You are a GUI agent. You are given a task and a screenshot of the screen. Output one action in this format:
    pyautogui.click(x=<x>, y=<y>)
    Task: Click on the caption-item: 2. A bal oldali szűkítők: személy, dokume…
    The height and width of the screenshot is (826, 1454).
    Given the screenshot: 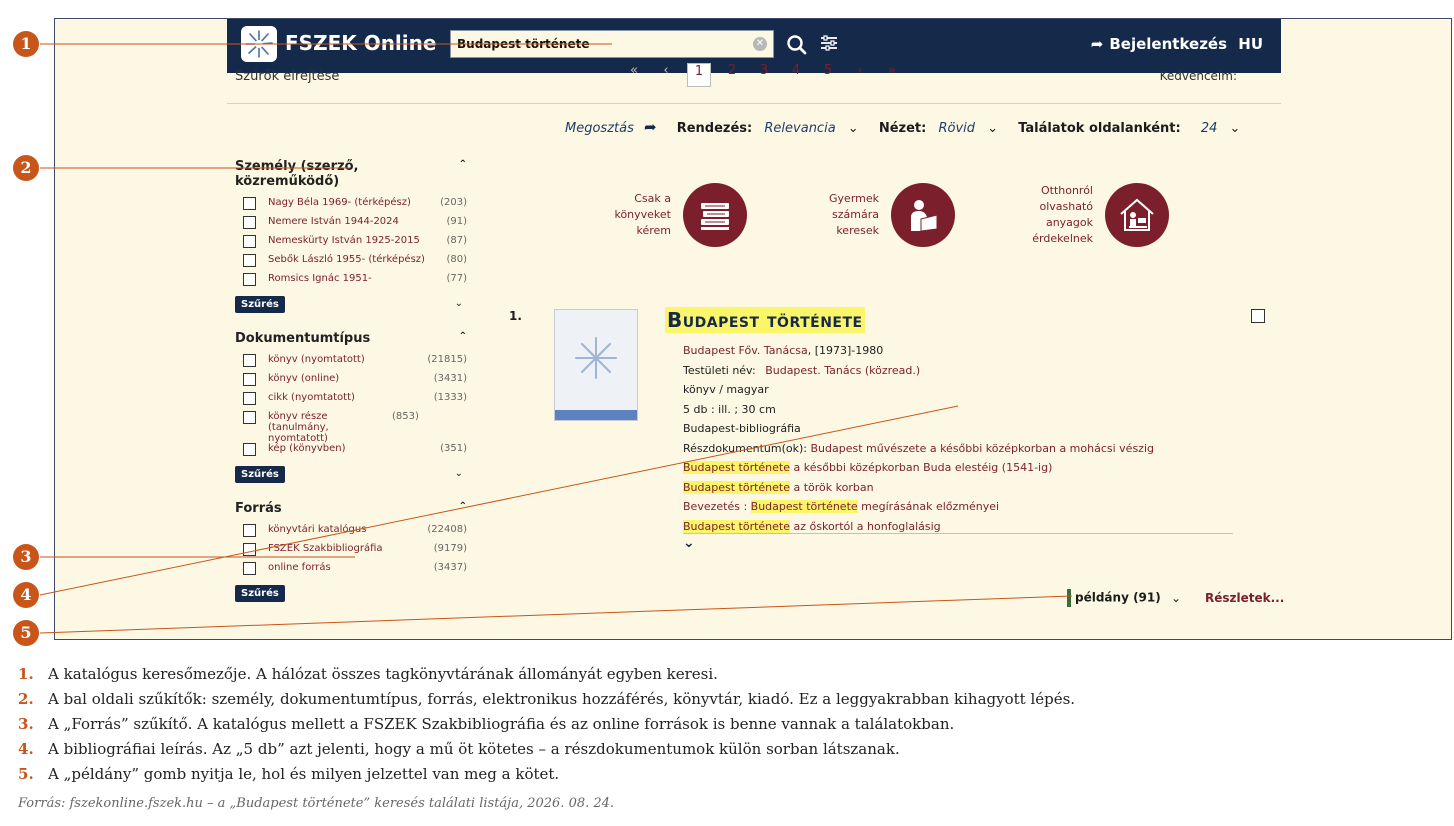 What is the action you would take?
    pyautogui.click(x=546, y=699)
    